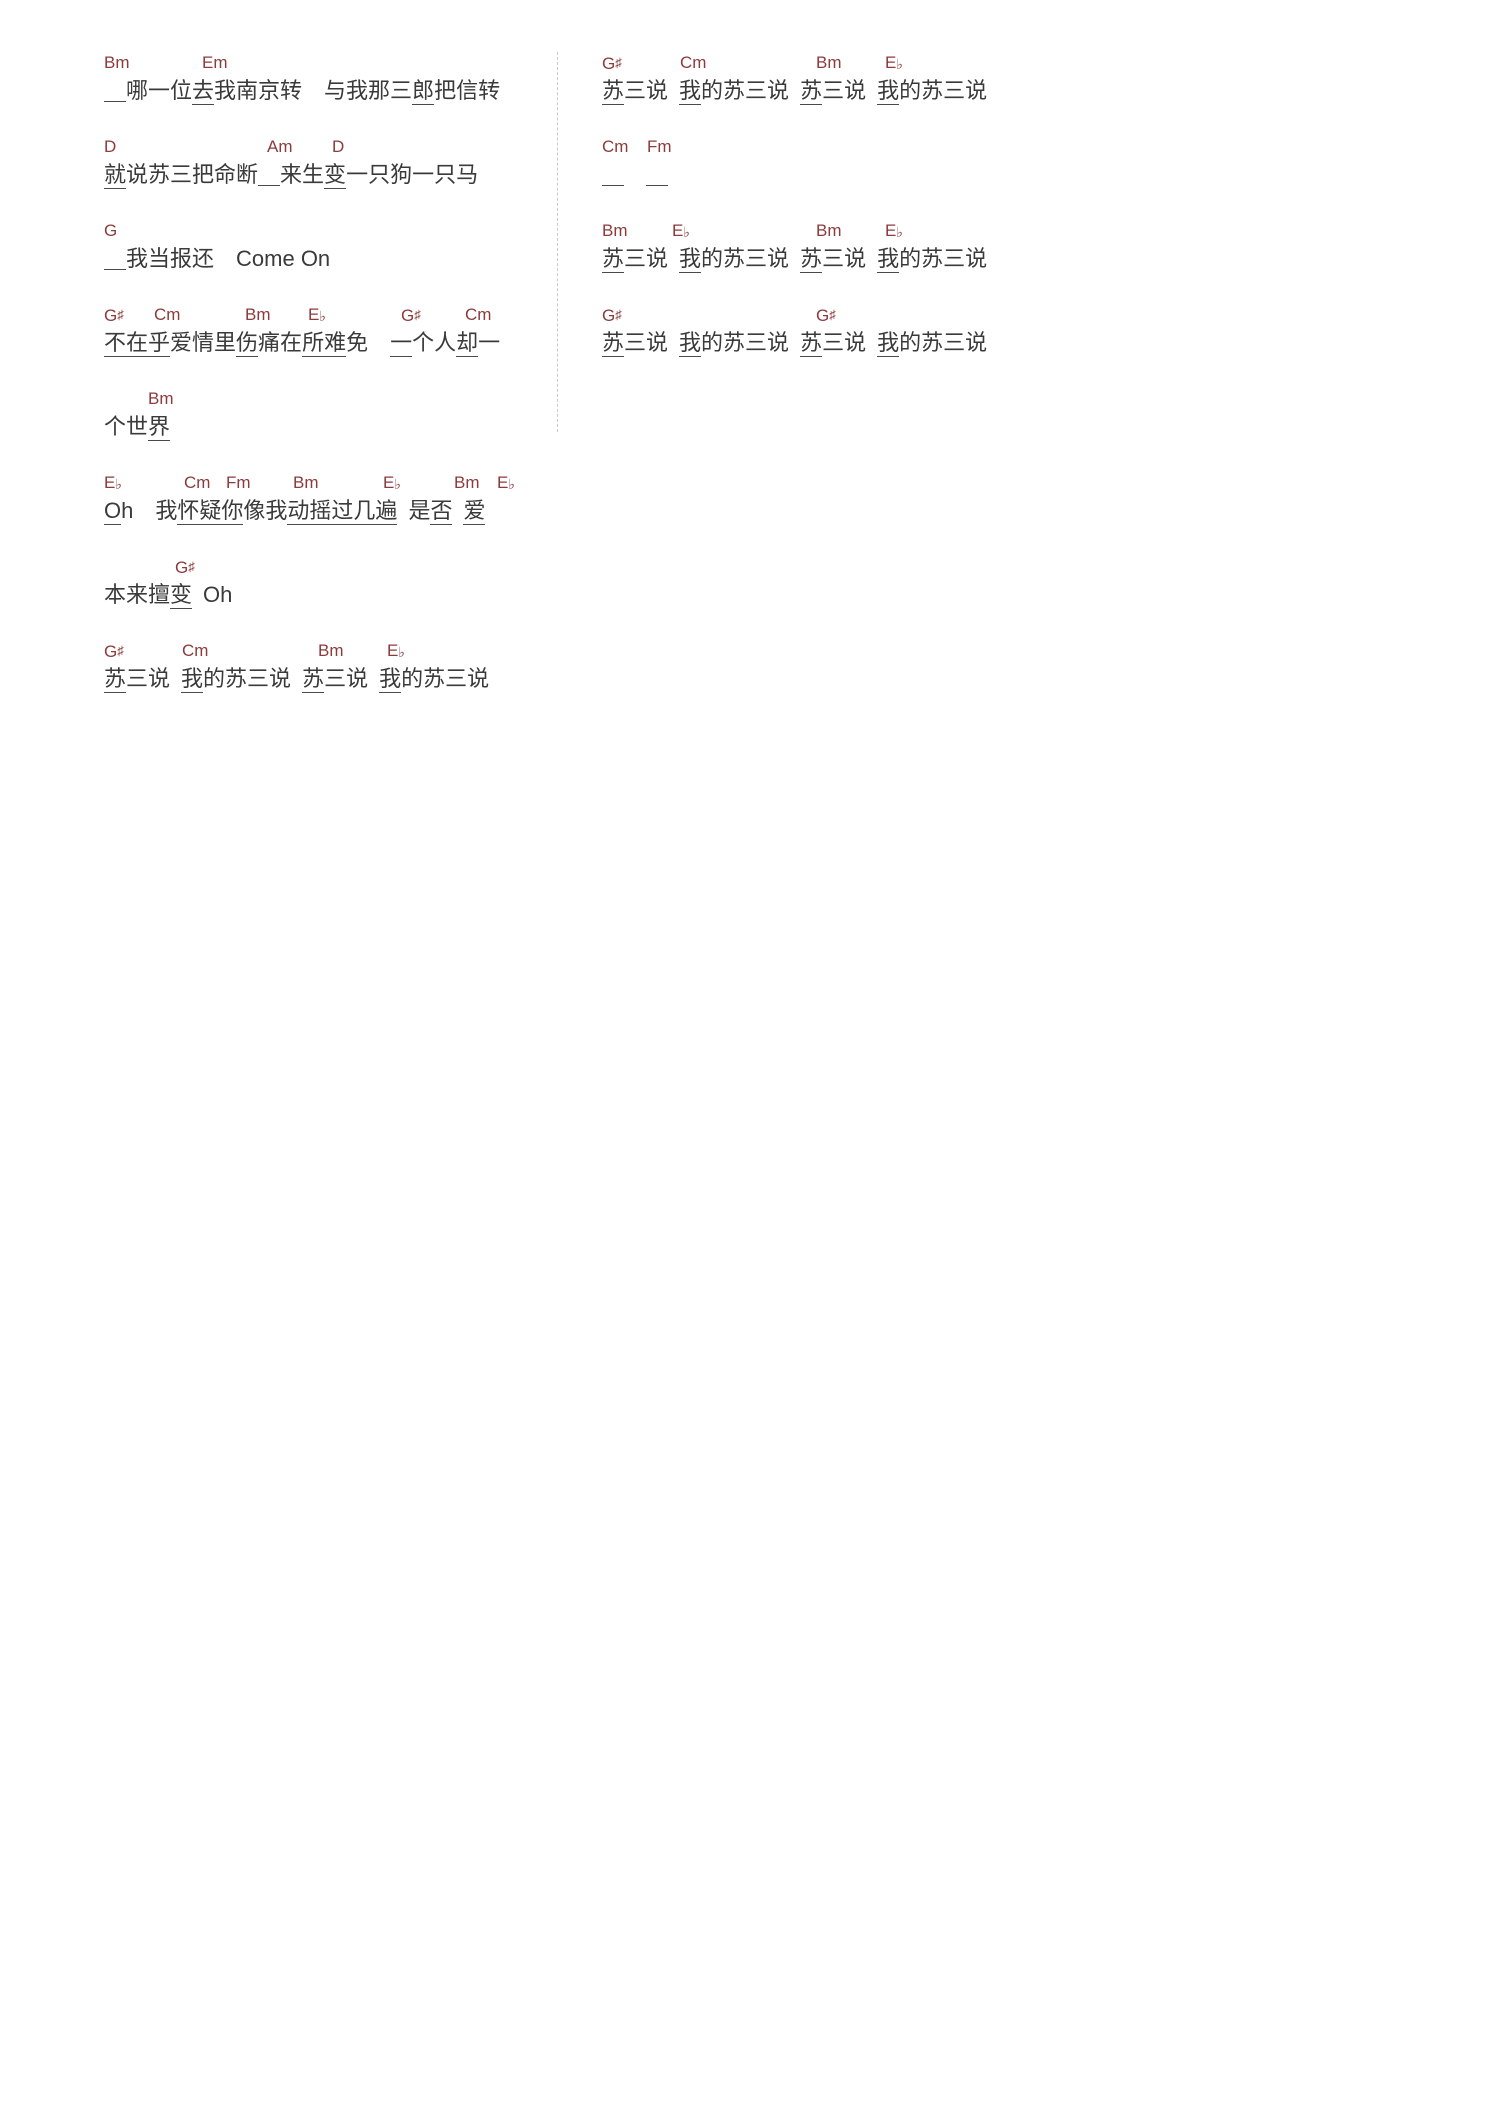 The image size is (1500, 2123). Describe the element at coordinates (324, 416) in the screenshot. I see `chord-lyric-line: Bm 个世界` at that location.